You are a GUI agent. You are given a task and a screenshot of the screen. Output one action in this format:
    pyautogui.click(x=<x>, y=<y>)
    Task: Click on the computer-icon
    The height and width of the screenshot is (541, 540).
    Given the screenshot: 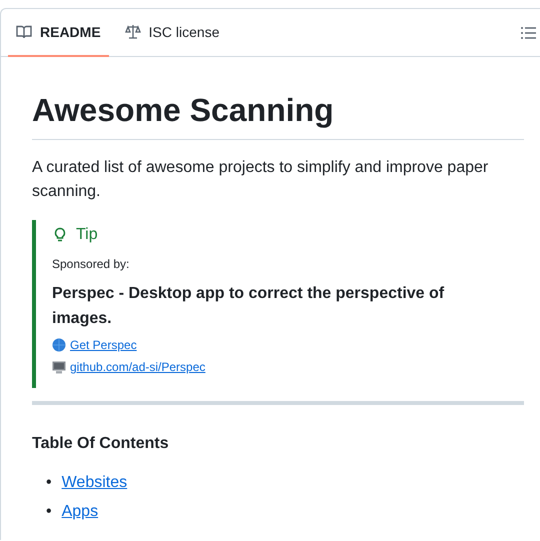 What is the action you would take?
    pyautogui.click(x=59, y=367)
    